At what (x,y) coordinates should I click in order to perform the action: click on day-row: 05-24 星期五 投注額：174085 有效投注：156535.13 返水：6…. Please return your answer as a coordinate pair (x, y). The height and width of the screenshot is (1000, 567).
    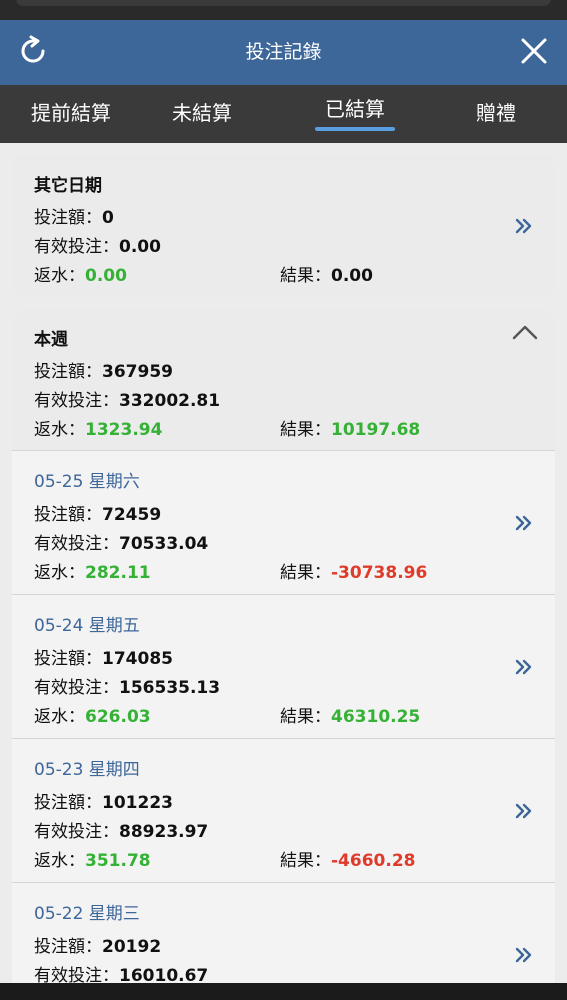
    Looking at the image, I should click on (283, 667).